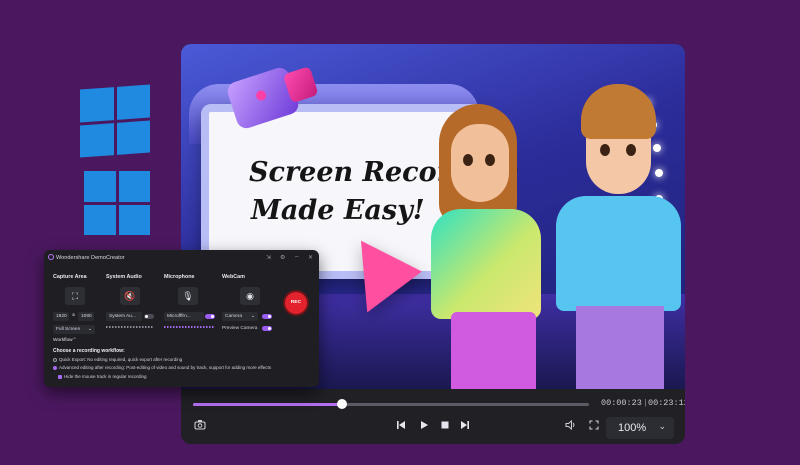 This screenshot has width=800, height=465. I want to click on system-audio-toggle, so click(149, 316).